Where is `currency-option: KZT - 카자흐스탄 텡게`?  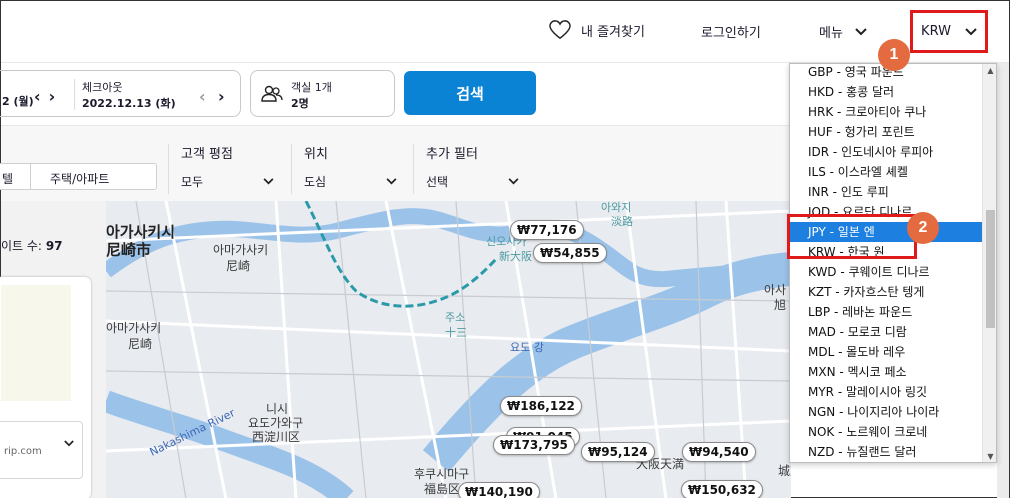
currency-option: KZT - 카자흐스탄 텡게 is located at coordinates (886, 292).